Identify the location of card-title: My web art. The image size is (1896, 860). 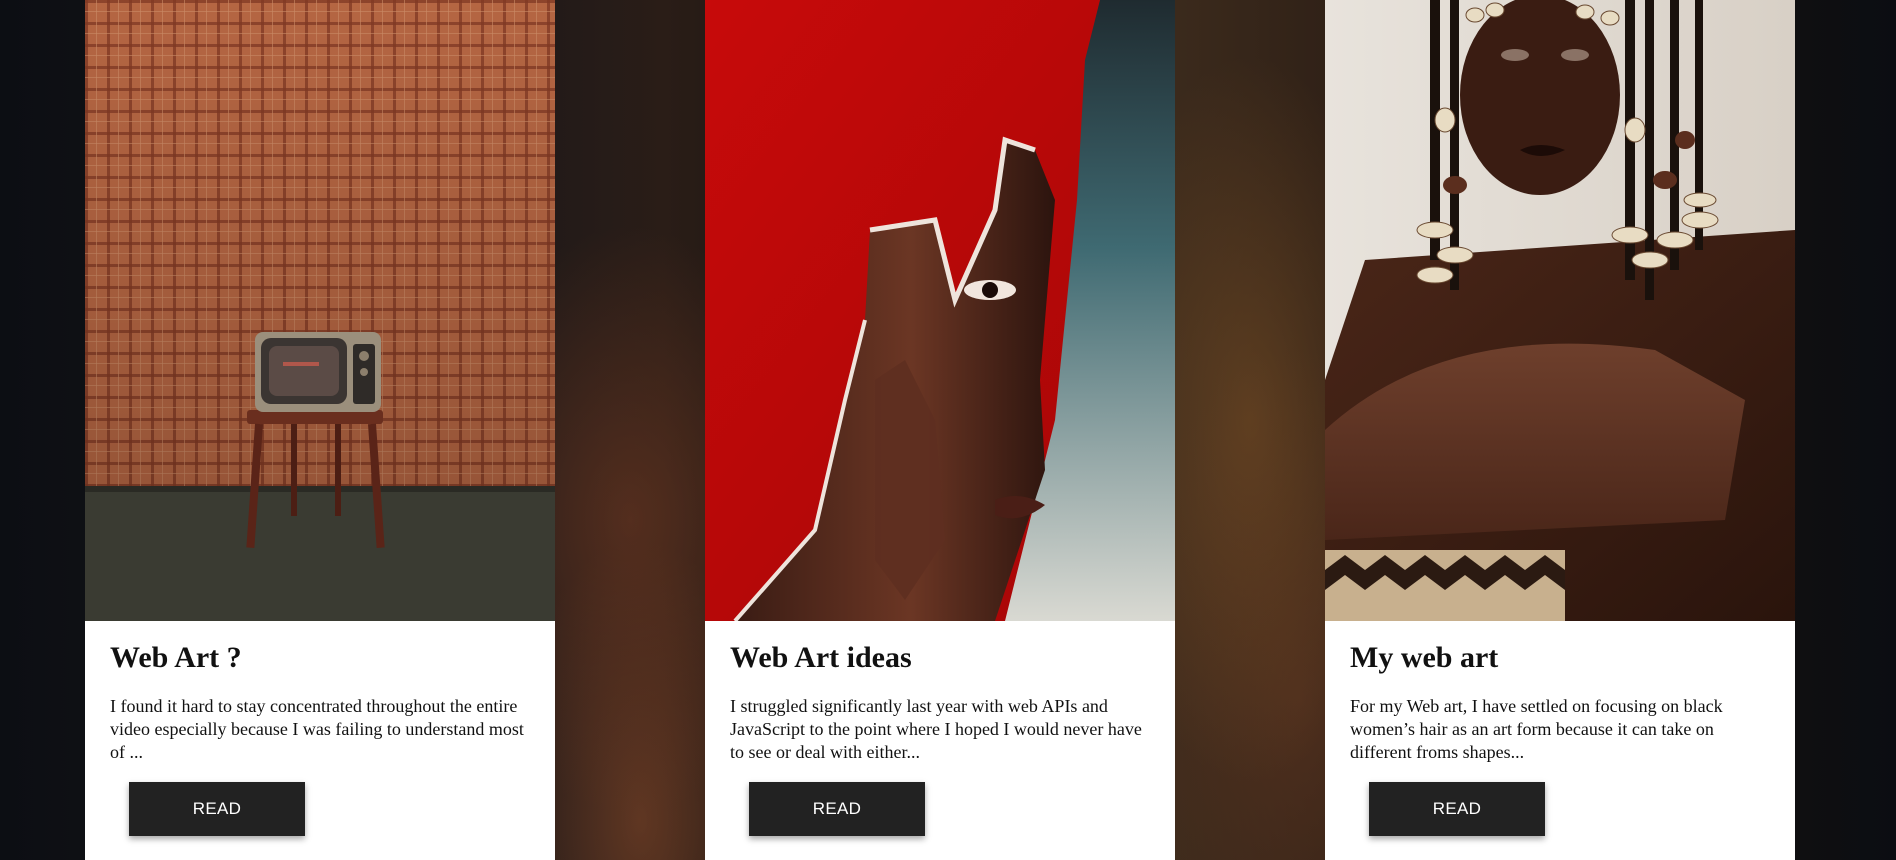
(1424, 657).